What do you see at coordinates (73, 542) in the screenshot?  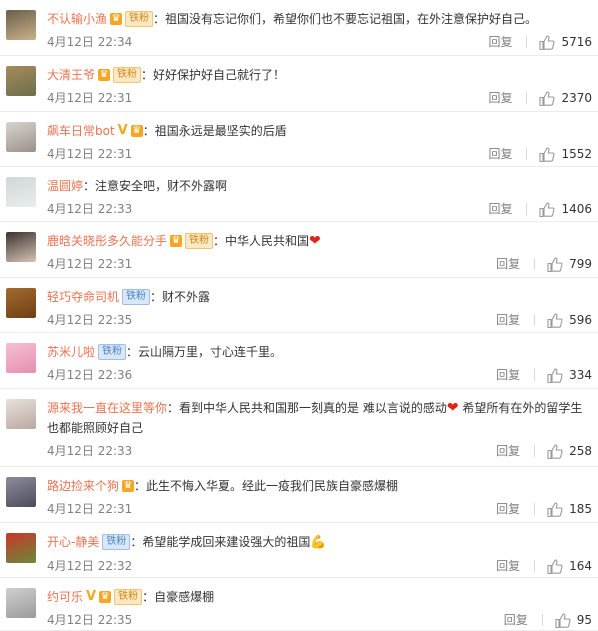 I see `username-link: 开心-静美` at bounding box center [73, 542].